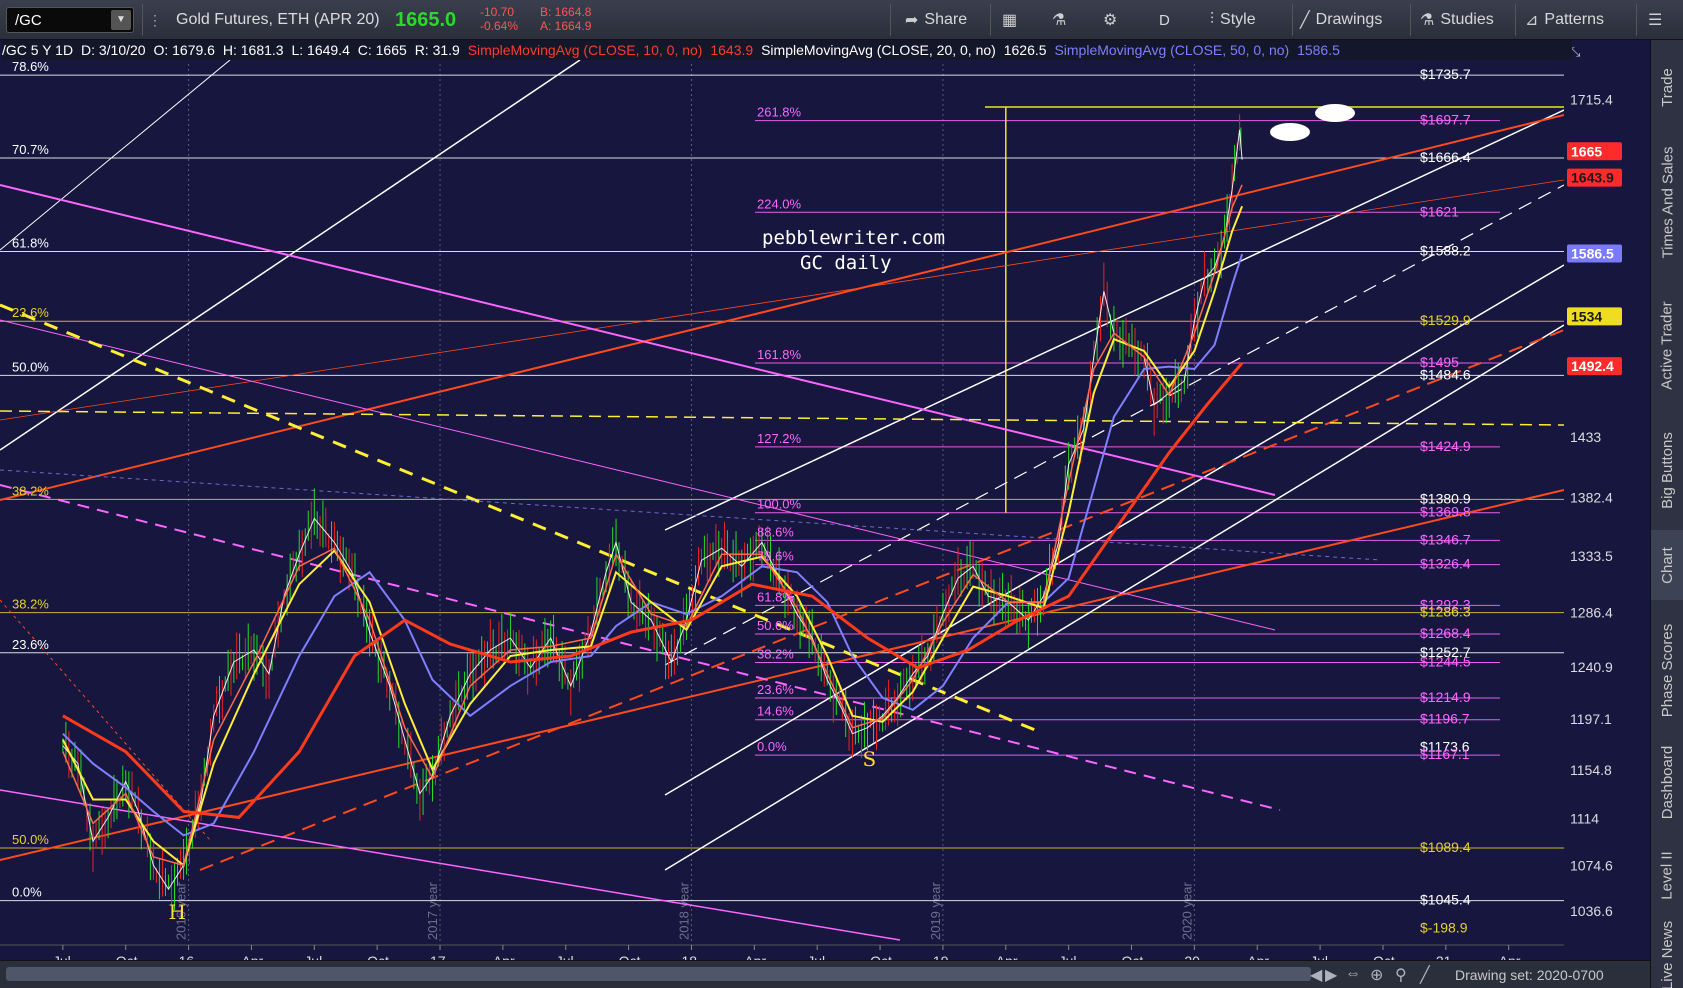 This screenshot has height=988, width=1683. I want to click on change-block: -10.70 -0.64%, so click(499, 19).